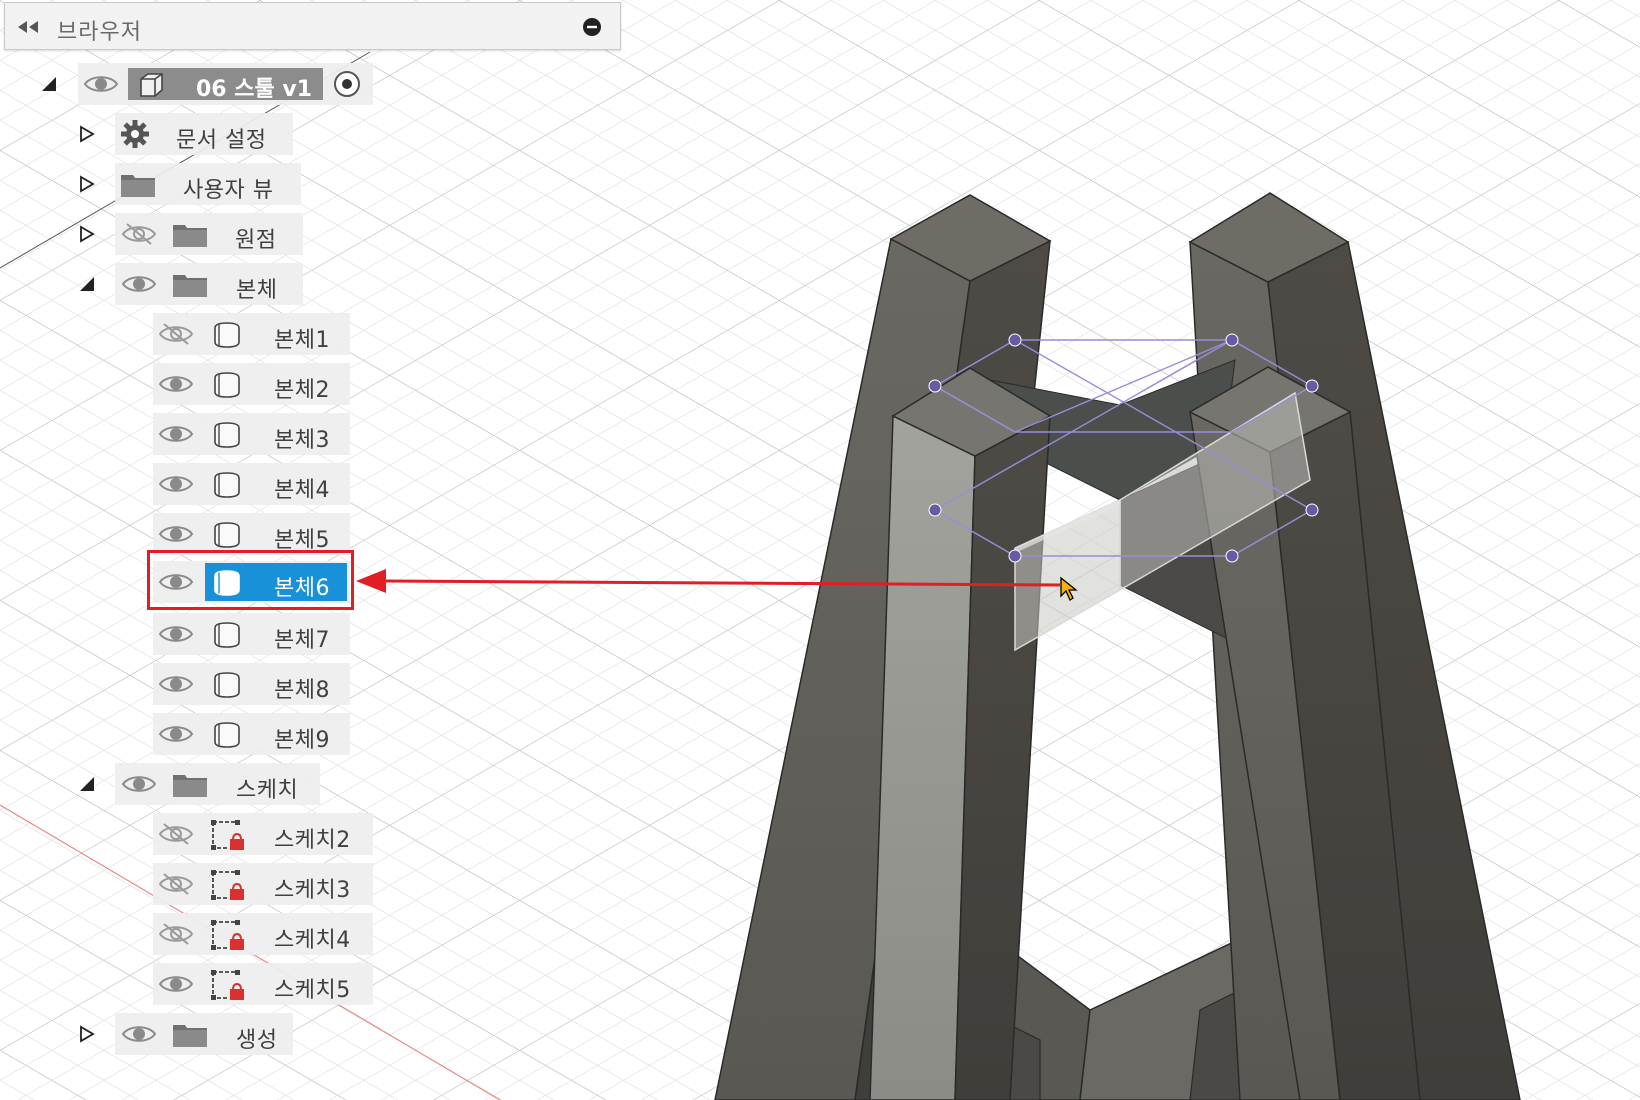  I want to click on tree-item-label: 스케치, so click(267, 790).